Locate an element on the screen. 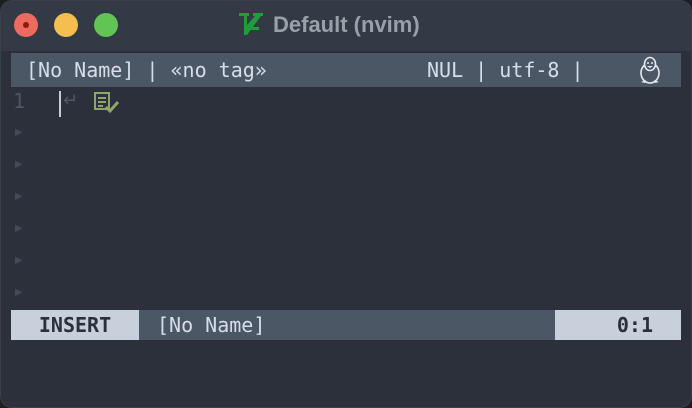 The image size is (692, 408). status-file-name: [No Name] is located at coordinates (211, 325).